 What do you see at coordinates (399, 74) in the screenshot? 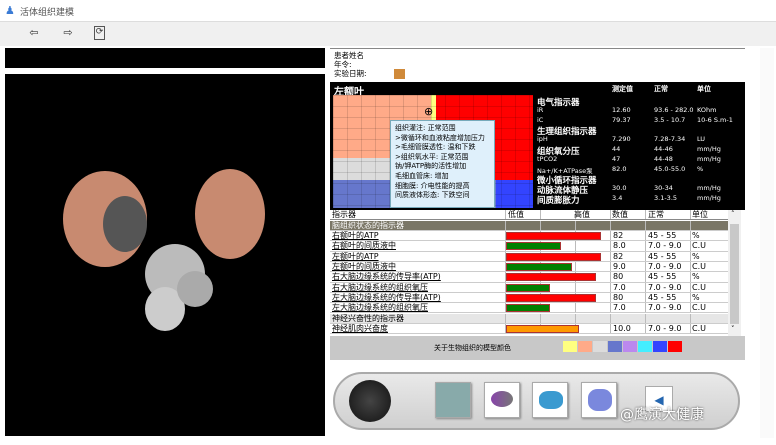
I see `color-swatch` at bounding box center [399, 74].